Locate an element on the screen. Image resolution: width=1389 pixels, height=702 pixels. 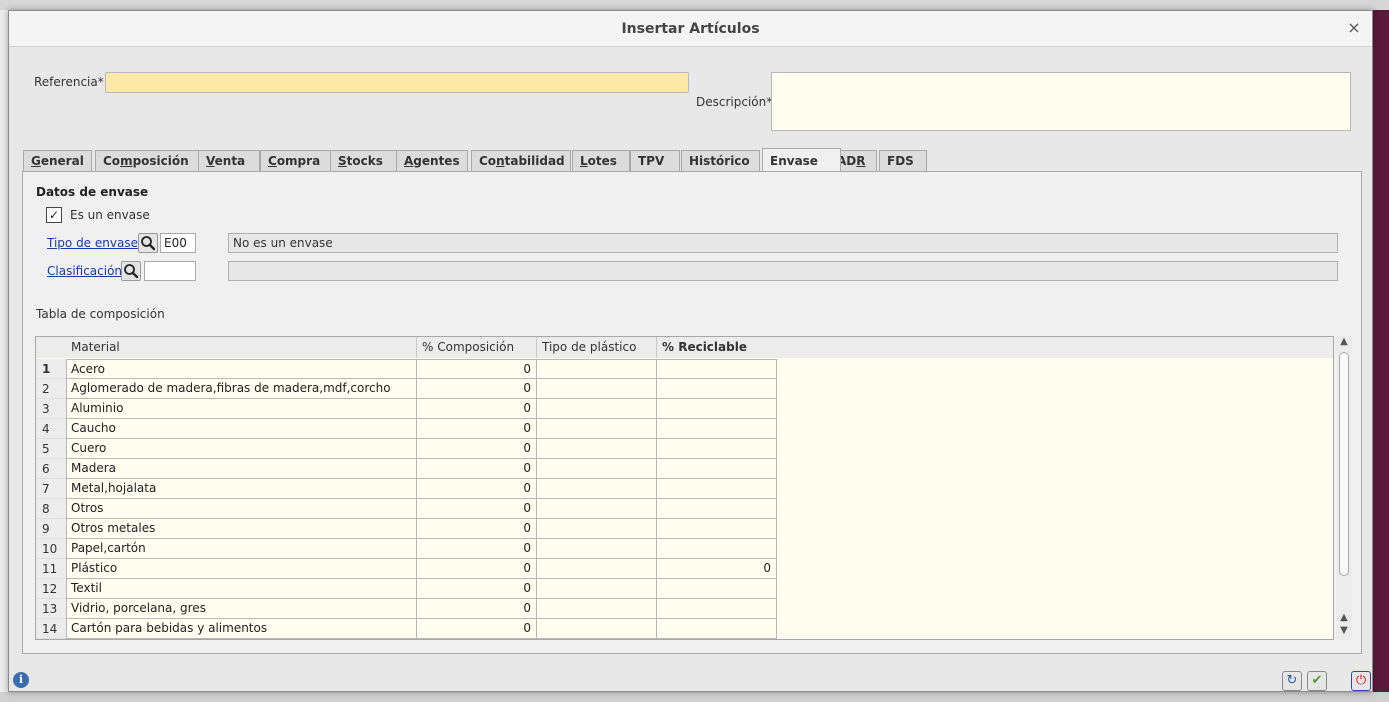
es-envase-checkbox: ✓ is located at coordinates (54, 215).